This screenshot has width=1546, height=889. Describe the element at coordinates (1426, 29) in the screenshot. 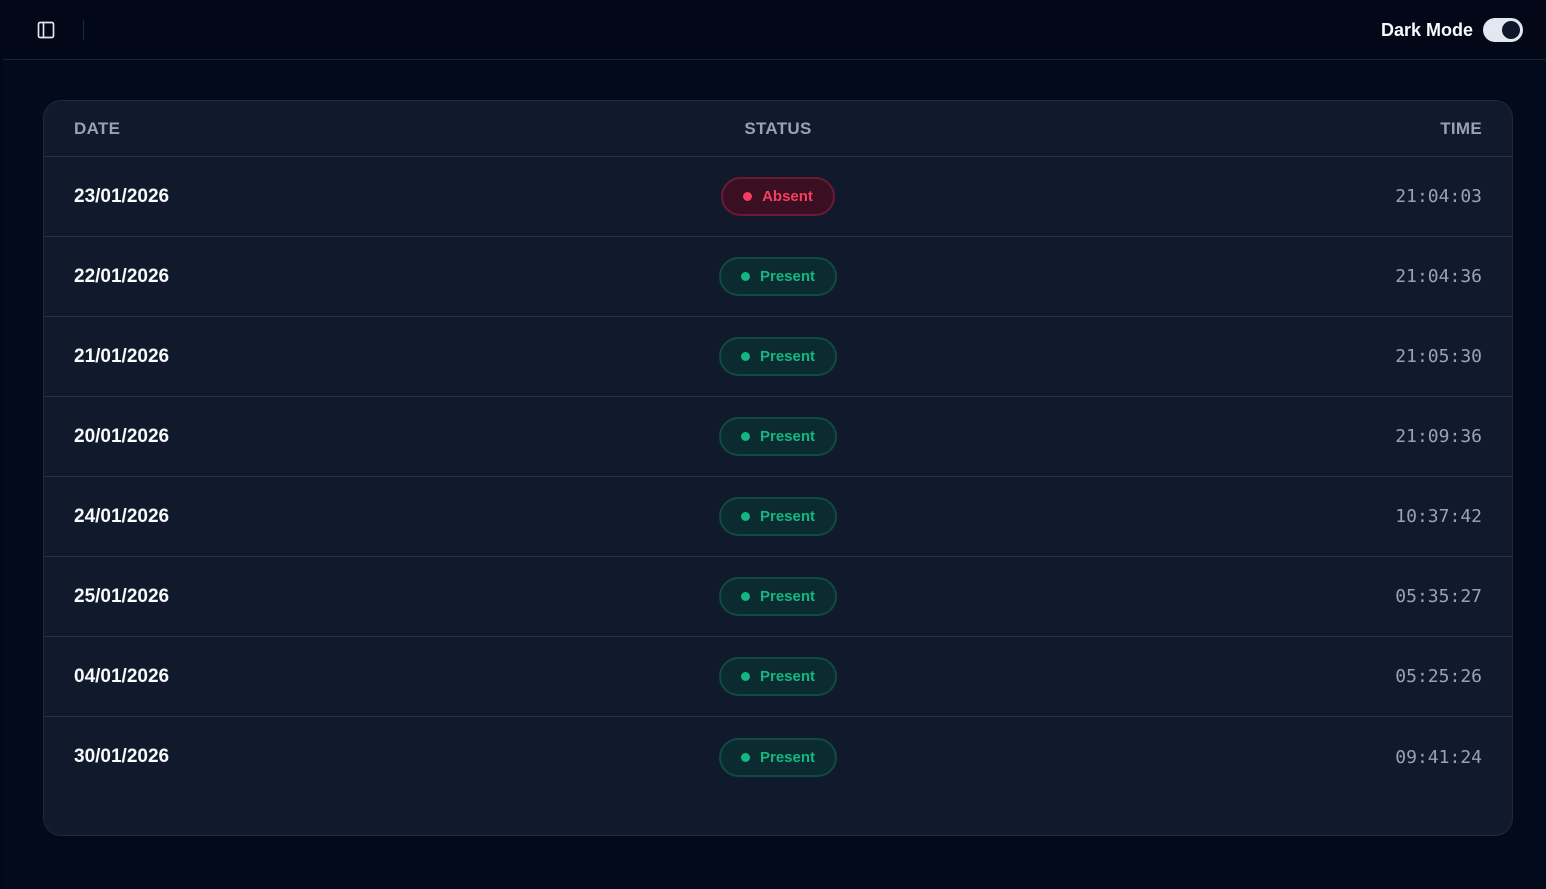

I see `dark-mode-label: Dark Mode` at that location.